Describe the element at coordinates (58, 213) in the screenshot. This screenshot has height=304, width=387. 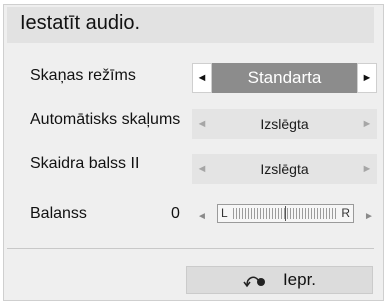
I see `balance-label: Balanss` at that location.